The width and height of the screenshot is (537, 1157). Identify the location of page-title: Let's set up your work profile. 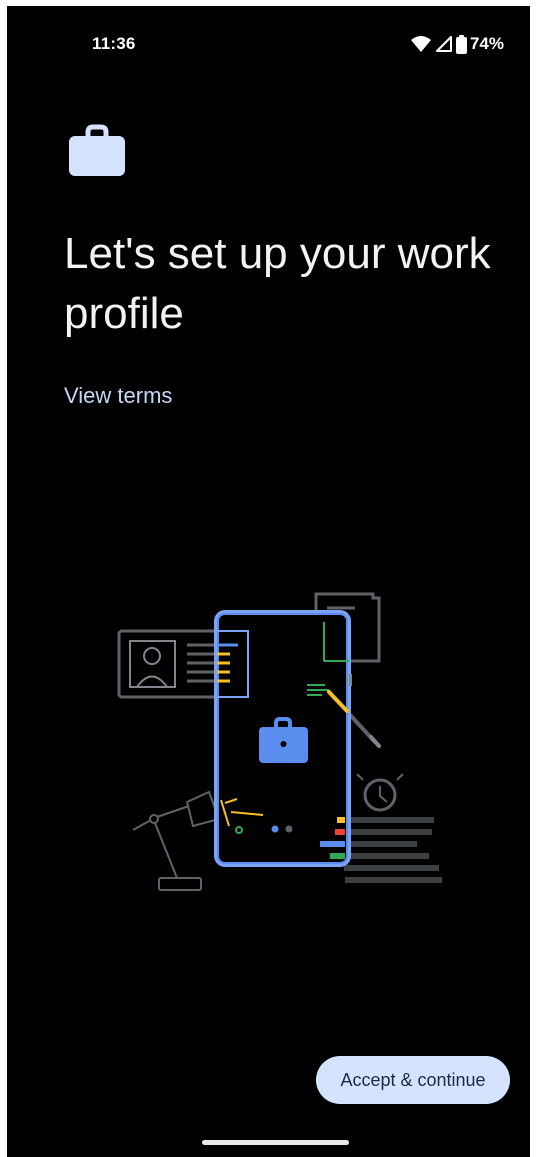
(277, 283).